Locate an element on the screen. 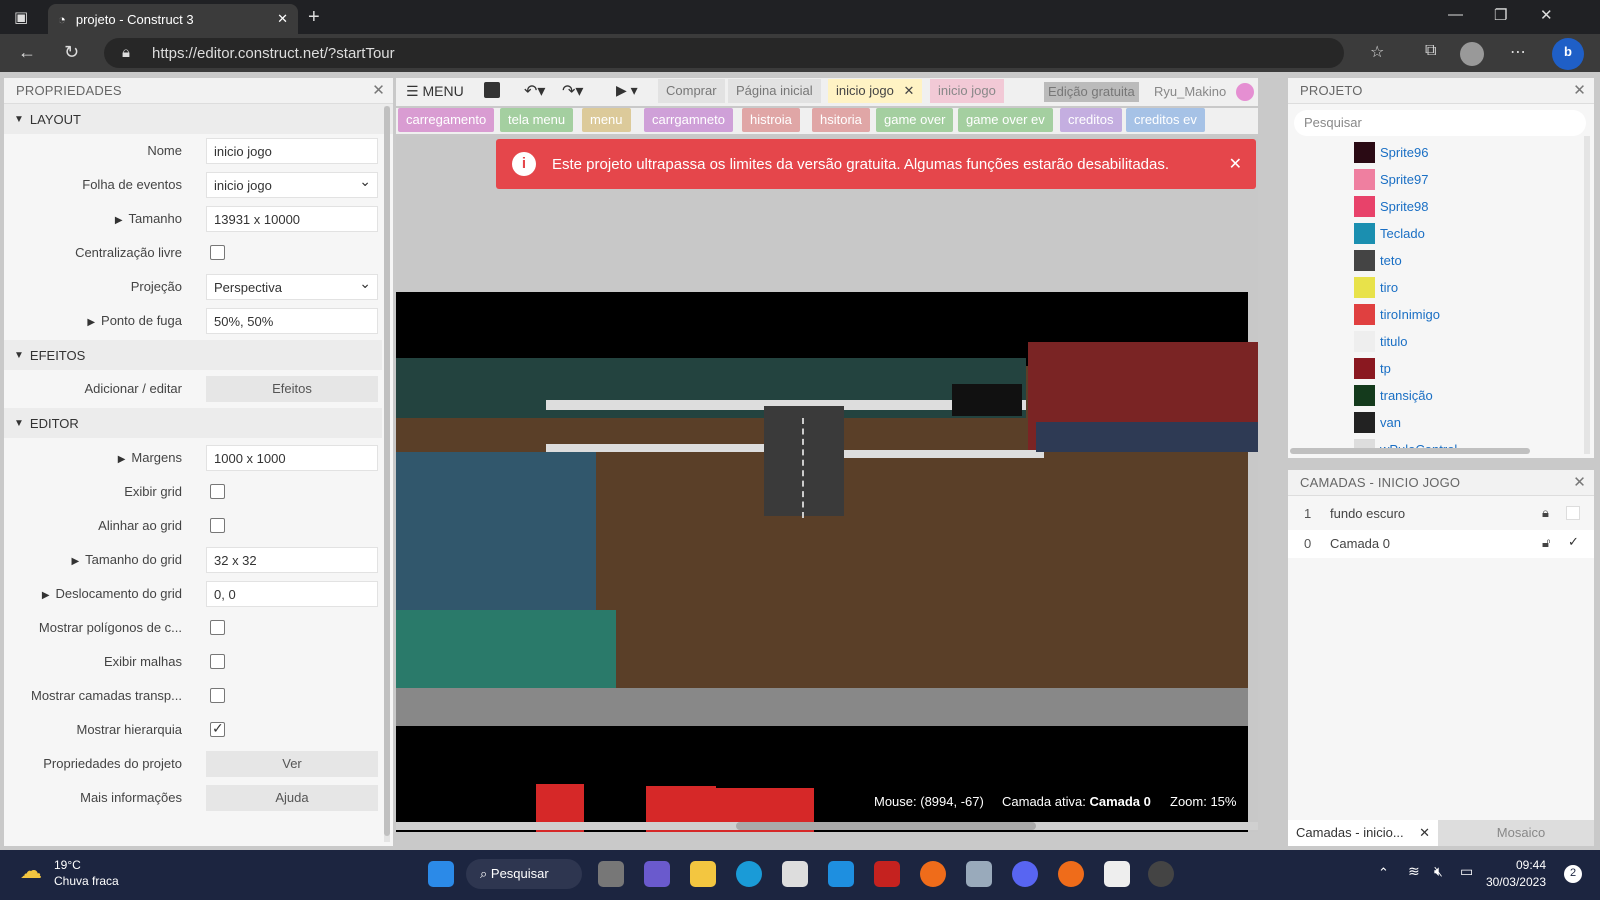 This screenshot has height=900, width=1600. tab-carrgamneto: carrgamneto is located at coordinates (688, 120).